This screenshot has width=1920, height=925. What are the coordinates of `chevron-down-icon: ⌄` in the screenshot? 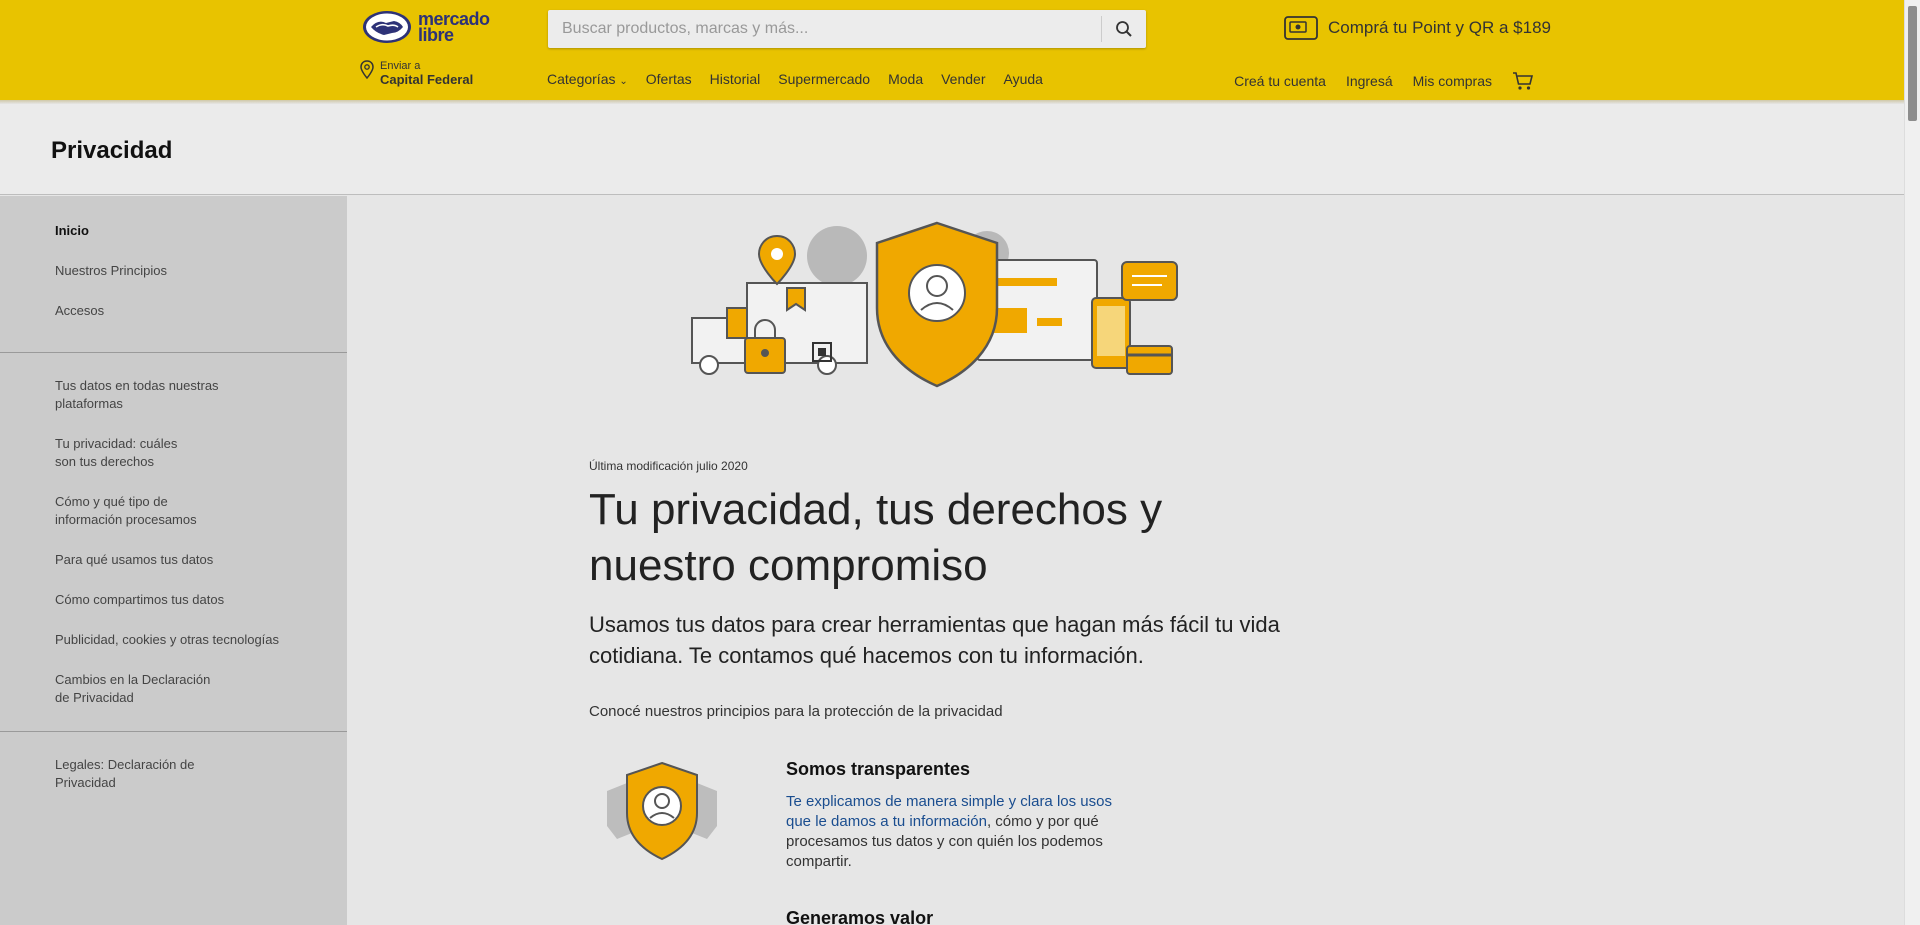 It's located at (623, 81).